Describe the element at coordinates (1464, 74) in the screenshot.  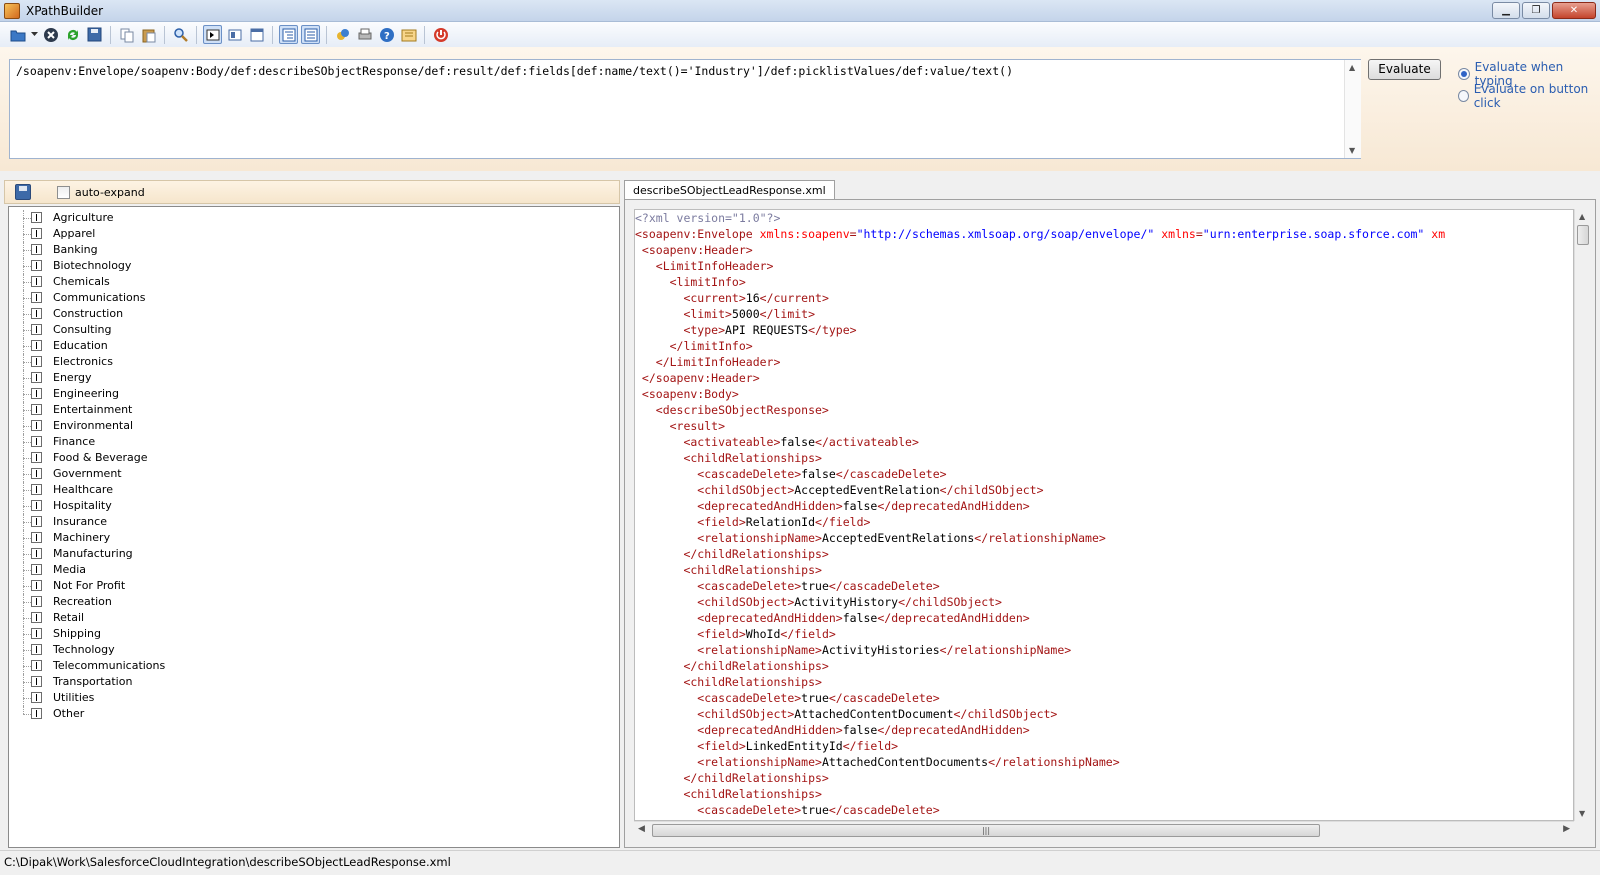
I see `radio-typing` at that location.